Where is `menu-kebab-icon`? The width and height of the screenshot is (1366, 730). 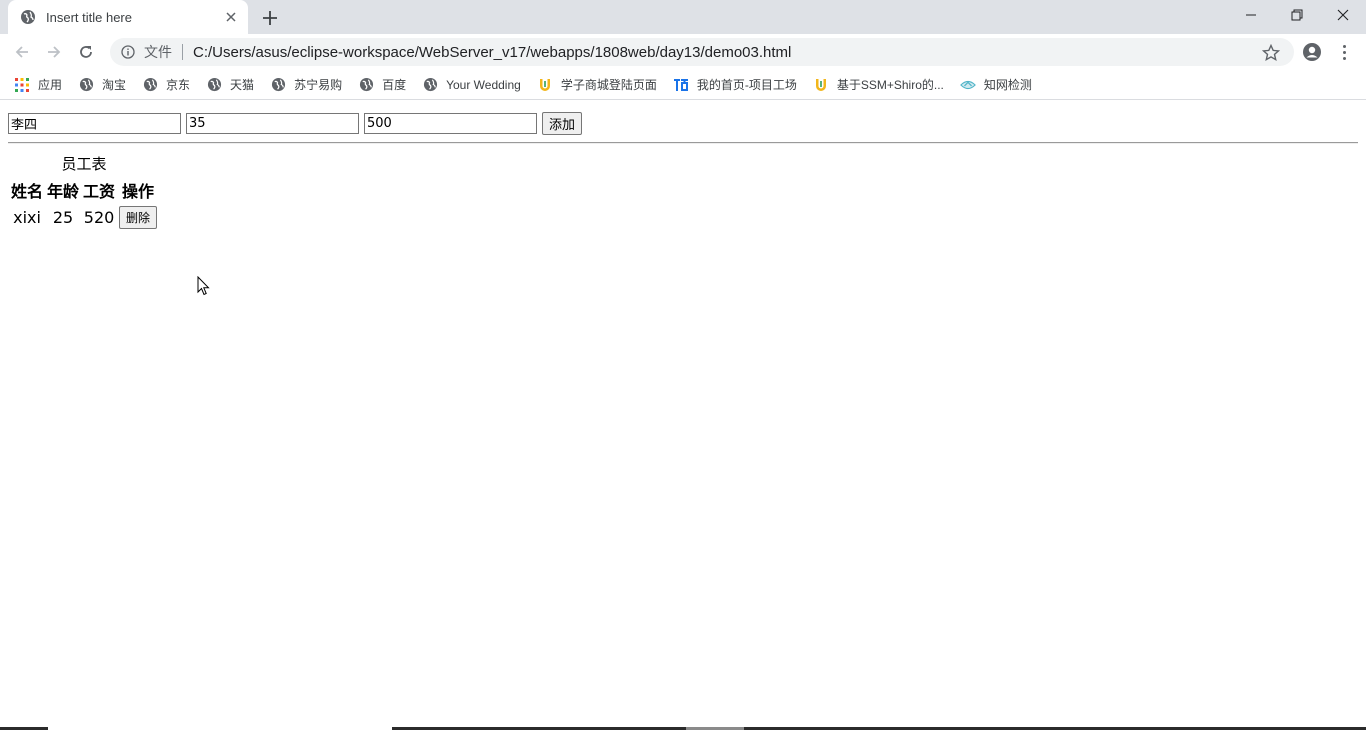 menu-kebab-icon is located at coordinates (1344, 52).